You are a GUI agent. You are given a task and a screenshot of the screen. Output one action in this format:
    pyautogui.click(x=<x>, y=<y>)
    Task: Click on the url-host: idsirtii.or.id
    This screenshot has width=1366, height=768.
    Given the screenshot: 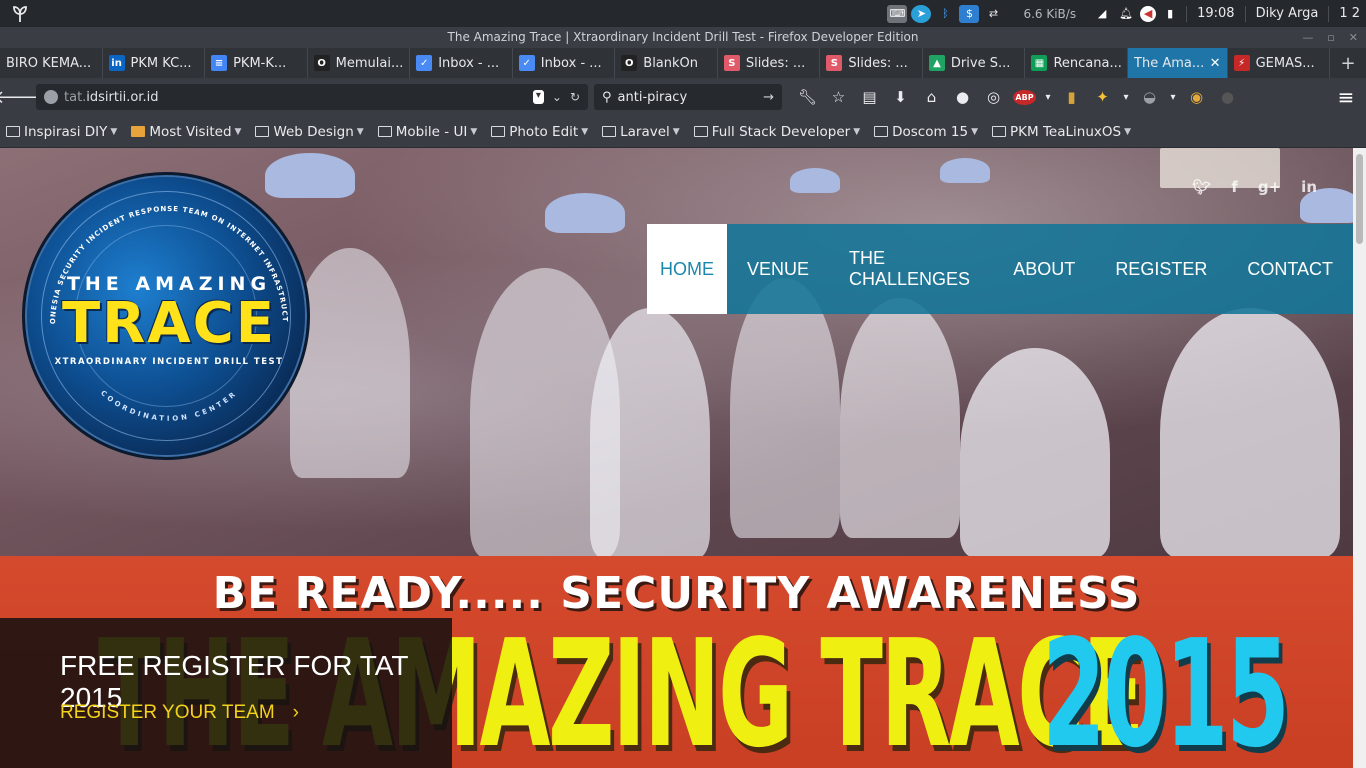 What is the action you would take?
    pyautogui.click(x=122, y=97)
    